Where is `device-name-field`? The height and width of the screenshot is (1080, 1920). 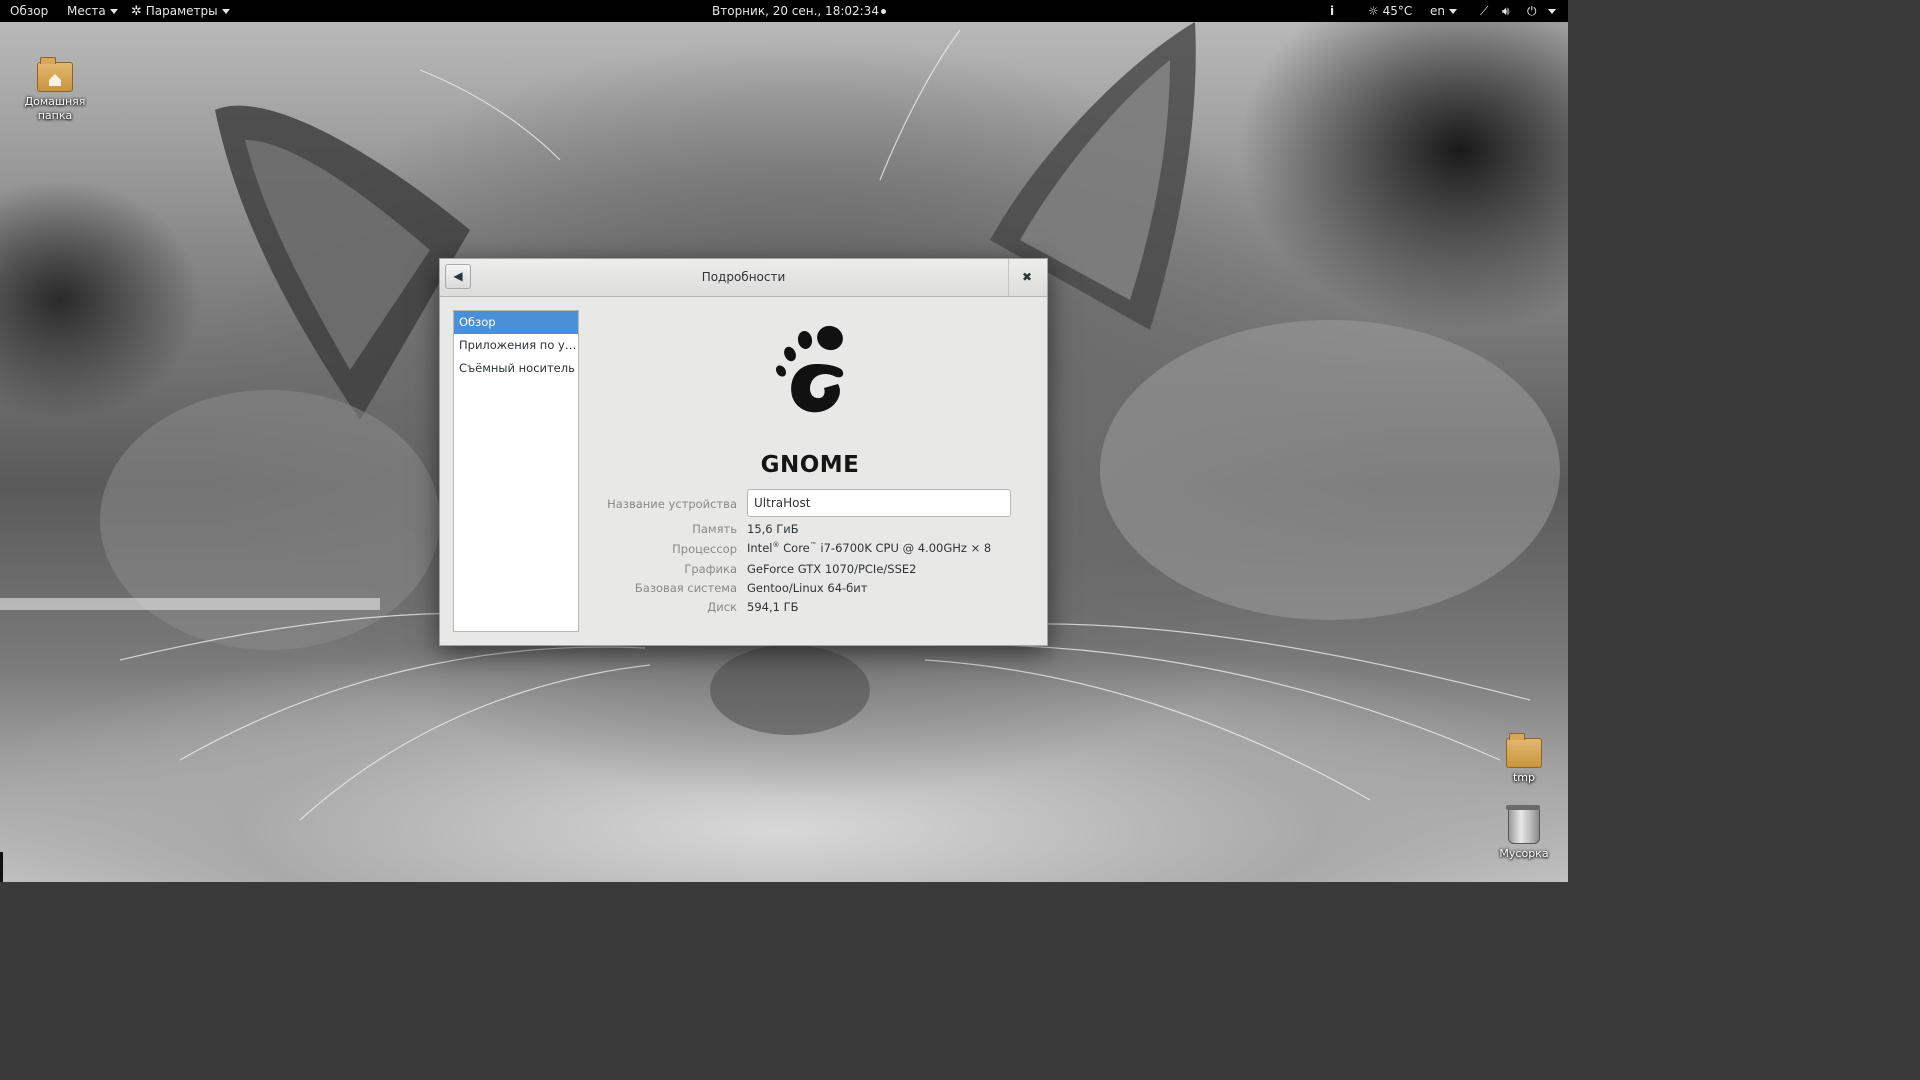
device-name-field is located at coordinates (879, 503).